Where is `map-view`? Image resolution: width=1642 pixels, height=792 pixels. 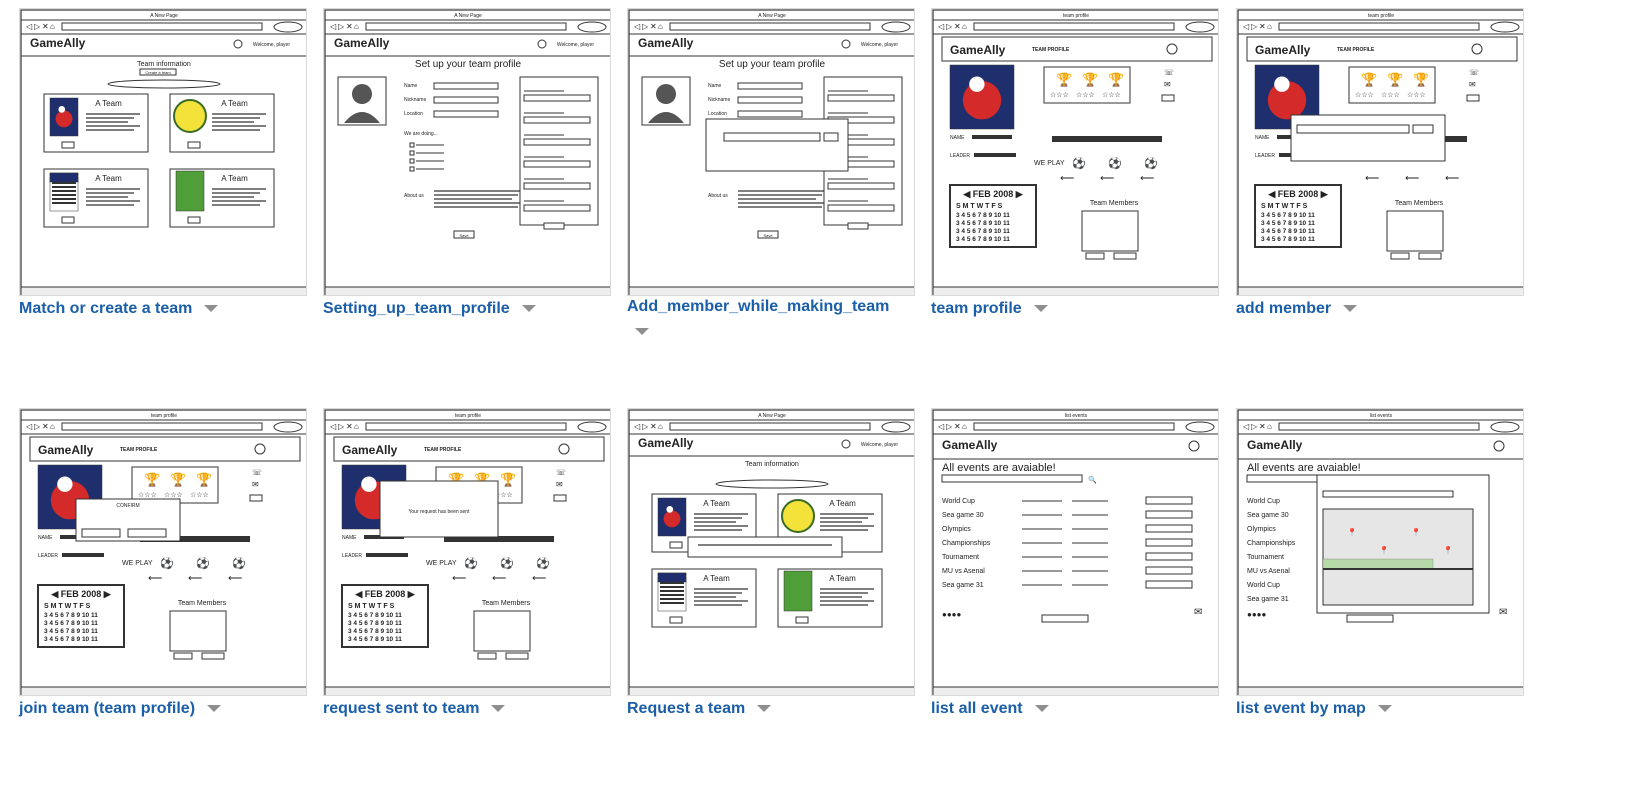 map-view is located at coordinates (1398, 557).